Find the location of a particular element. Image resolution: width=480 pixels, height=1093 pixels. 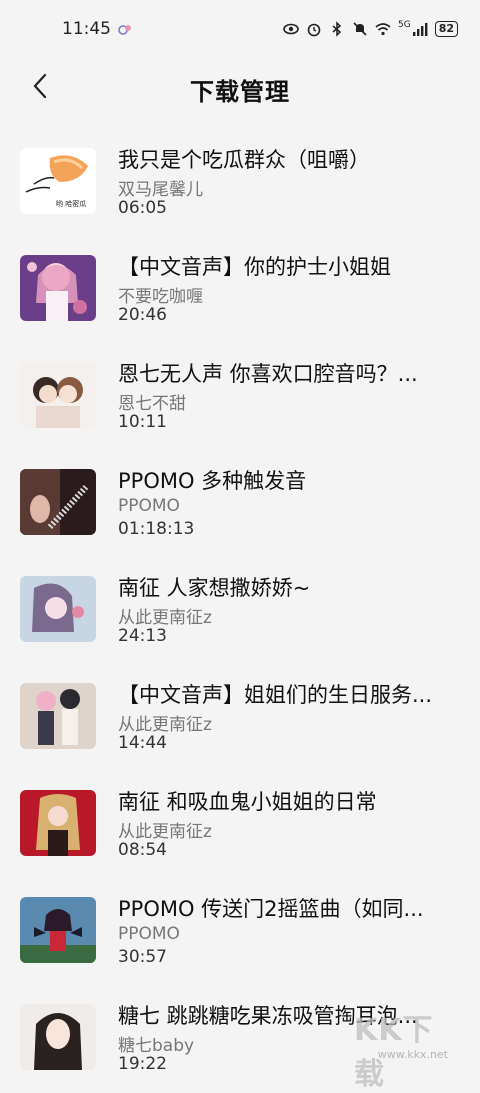

mute-icon is located at coordinates (360, 29).